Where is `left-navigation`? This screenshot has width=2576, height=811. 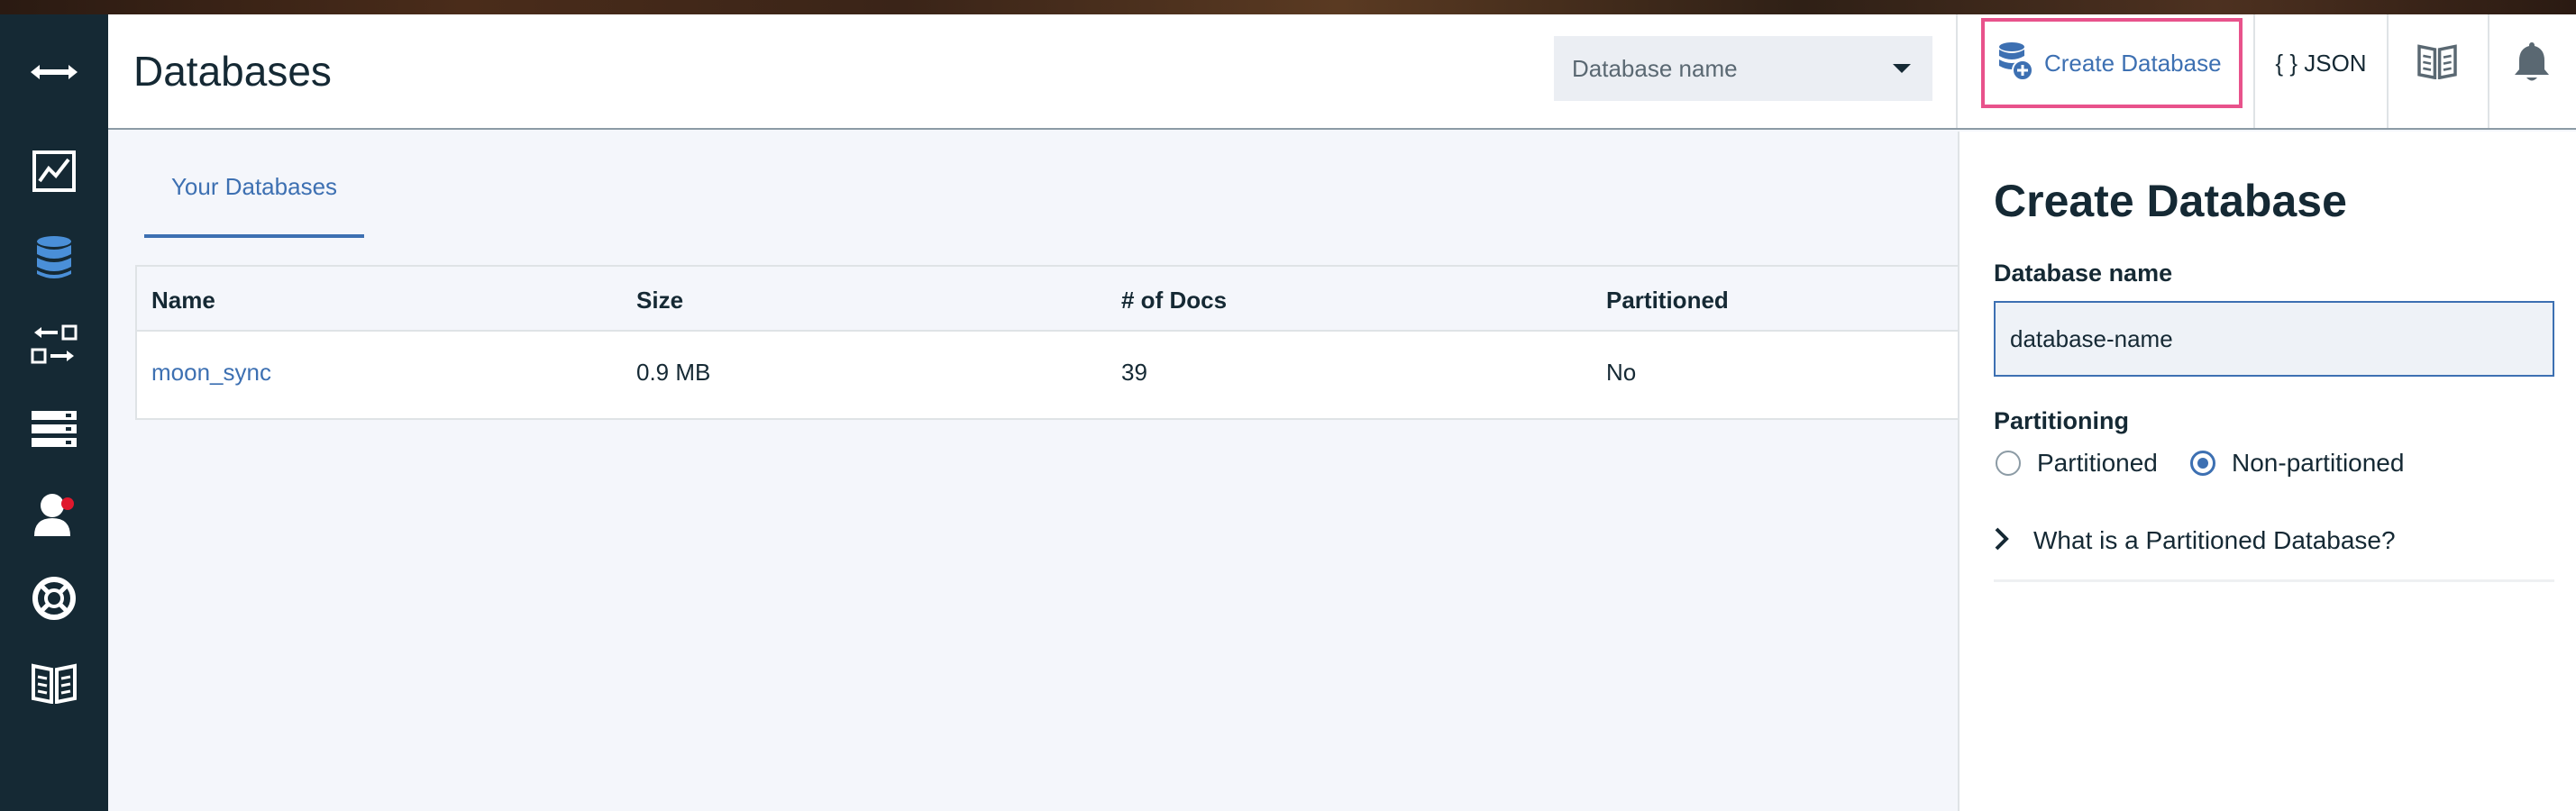 left-navigation is located at coordinates (54, 412).